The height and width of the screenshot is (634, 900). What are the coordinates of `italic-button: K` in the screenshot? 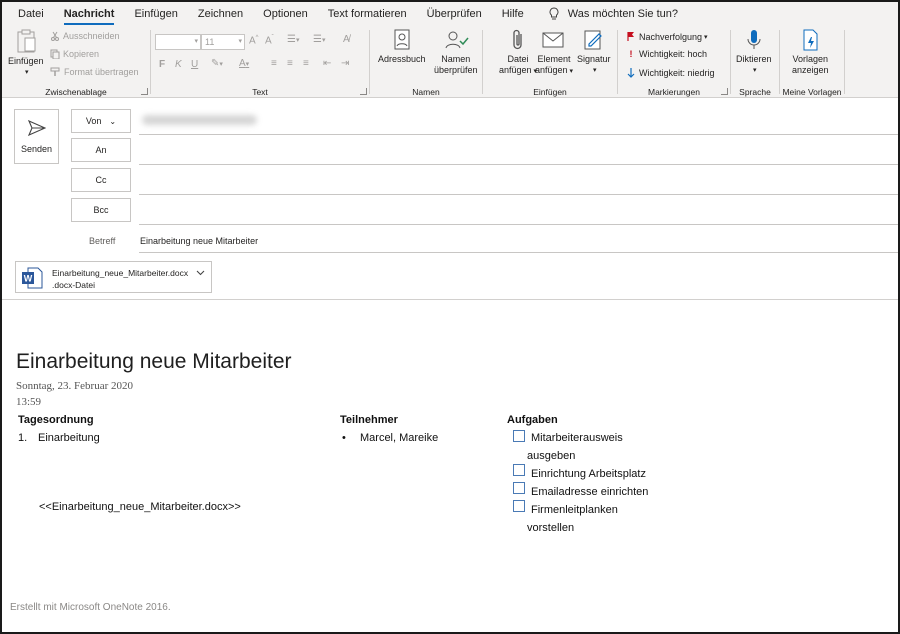 It's located at (178, 64).